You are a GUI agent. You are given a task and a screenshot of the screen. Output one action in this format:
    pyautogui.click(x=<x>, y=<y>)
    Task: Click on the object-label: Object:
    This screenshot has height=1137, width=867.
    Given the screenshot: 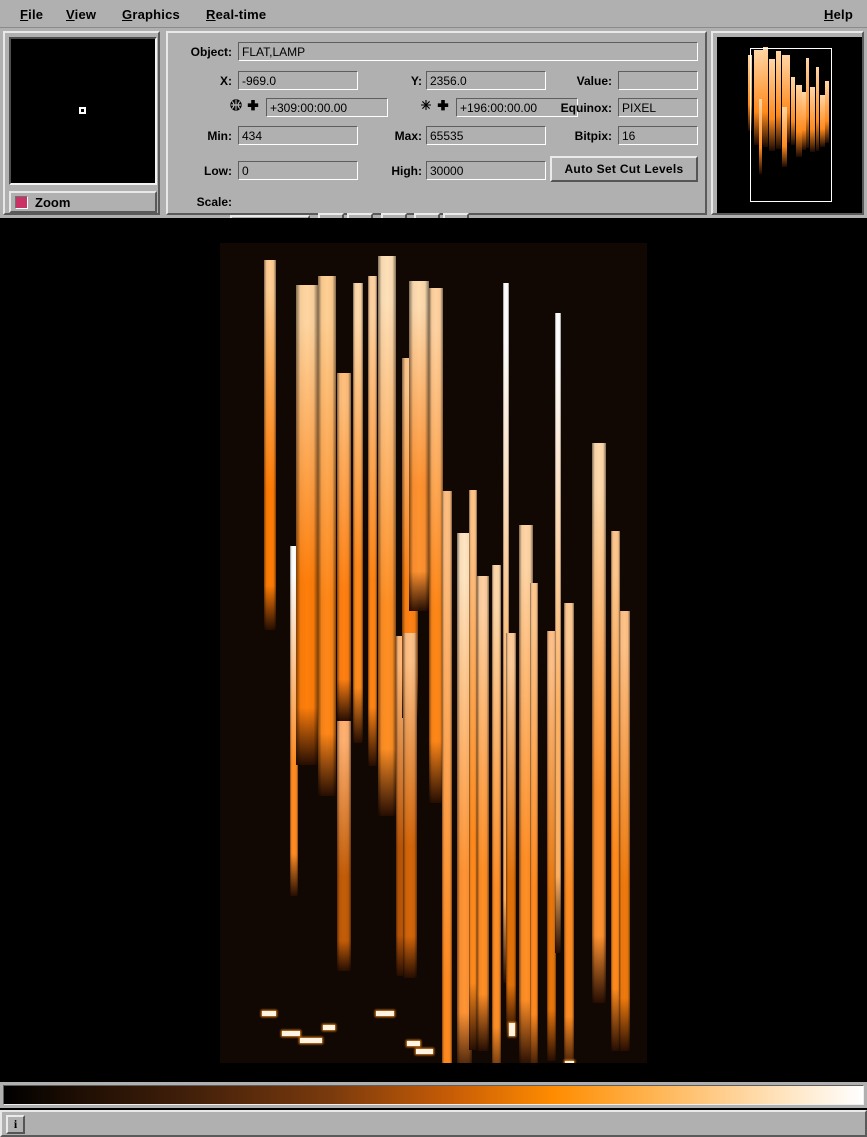 What is the action you would take?
    pyautogui.click(x=211, y=52)
    